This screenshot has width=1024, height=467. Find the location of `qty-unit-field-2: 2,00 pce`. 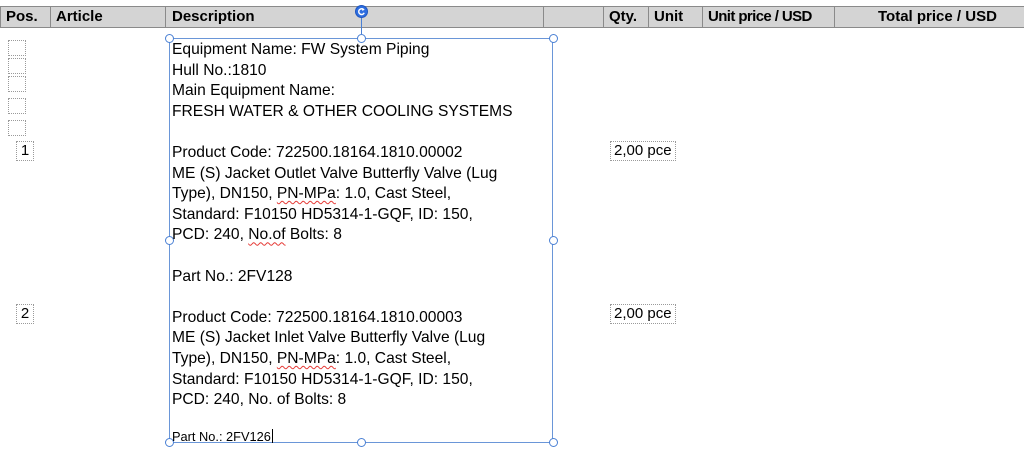

qty-unit-field-2: 2,00 pce is located at coordinates (643, 314).